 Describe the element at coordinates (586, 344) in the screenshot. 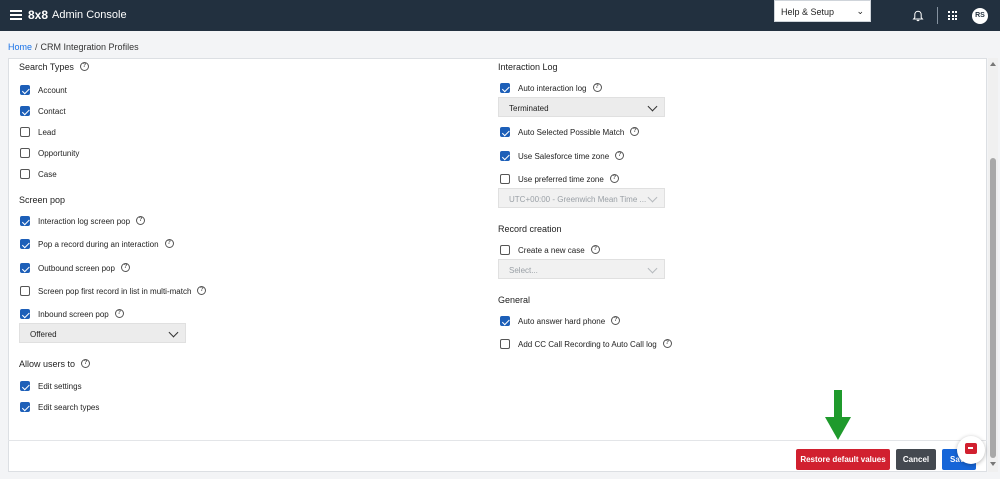

I see `checkbox-add-cc-call-recording: Add CC Call Recording to Auto Call log?` at that location.